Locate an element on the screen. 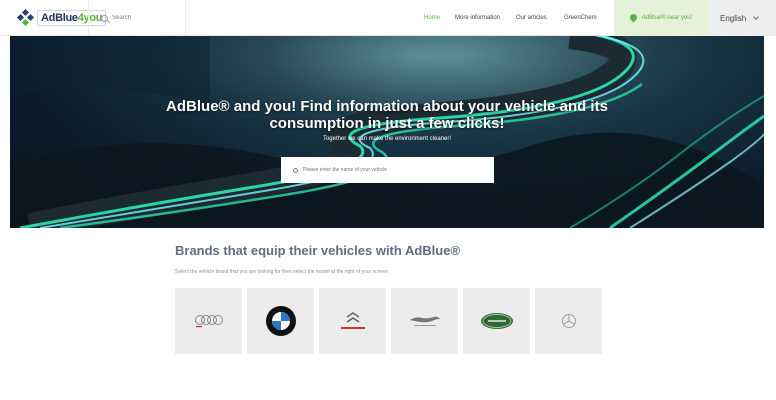 The width and height of the screenshot is (776, 400). jaguar-logo-icon is located at coordinates (424, 321).